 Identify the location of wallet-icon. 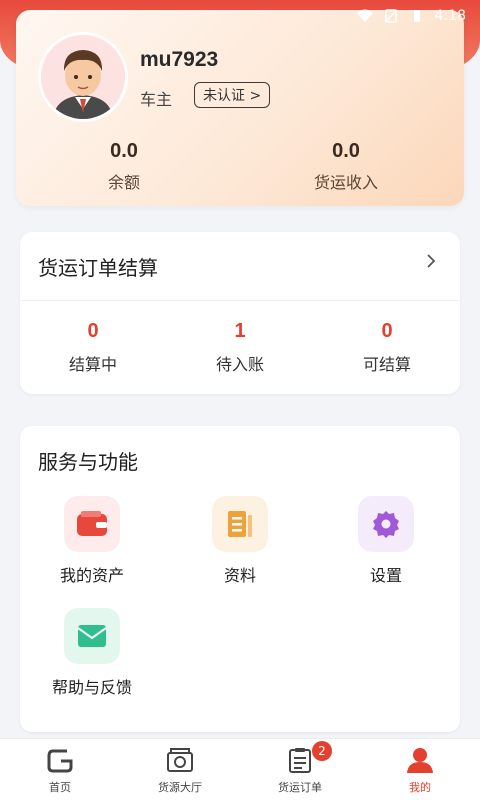
(92, 524).